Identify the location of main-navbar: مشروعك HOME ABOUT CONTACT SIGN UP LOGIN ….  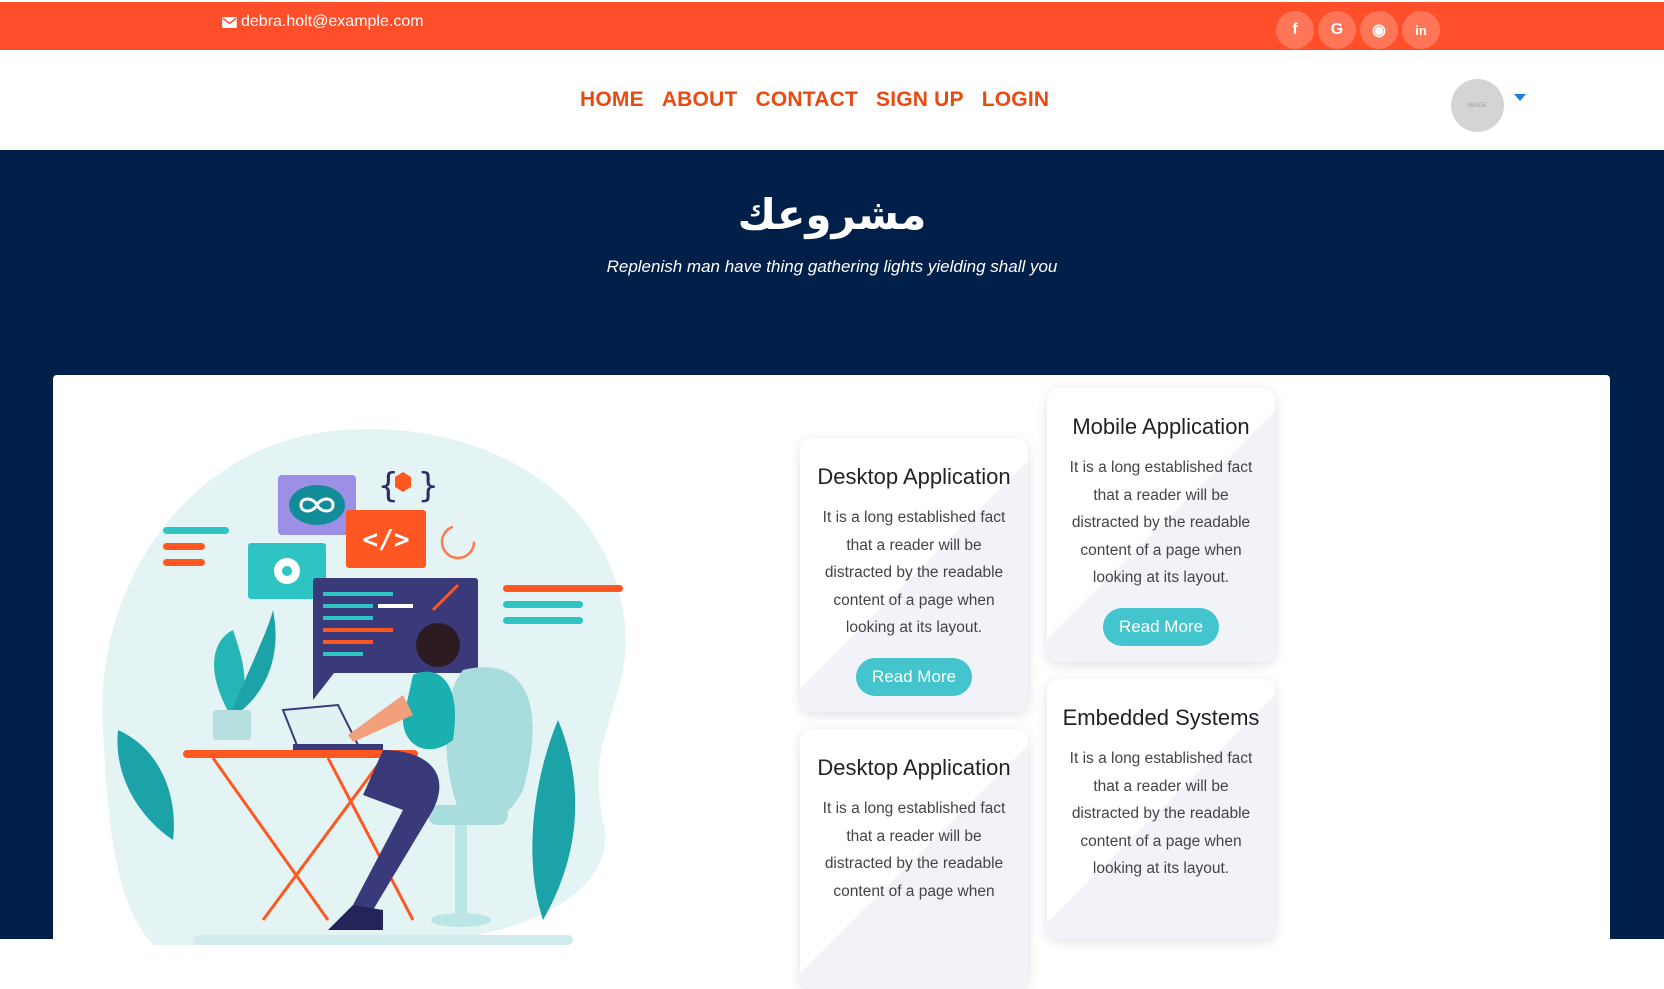
(832, 100).